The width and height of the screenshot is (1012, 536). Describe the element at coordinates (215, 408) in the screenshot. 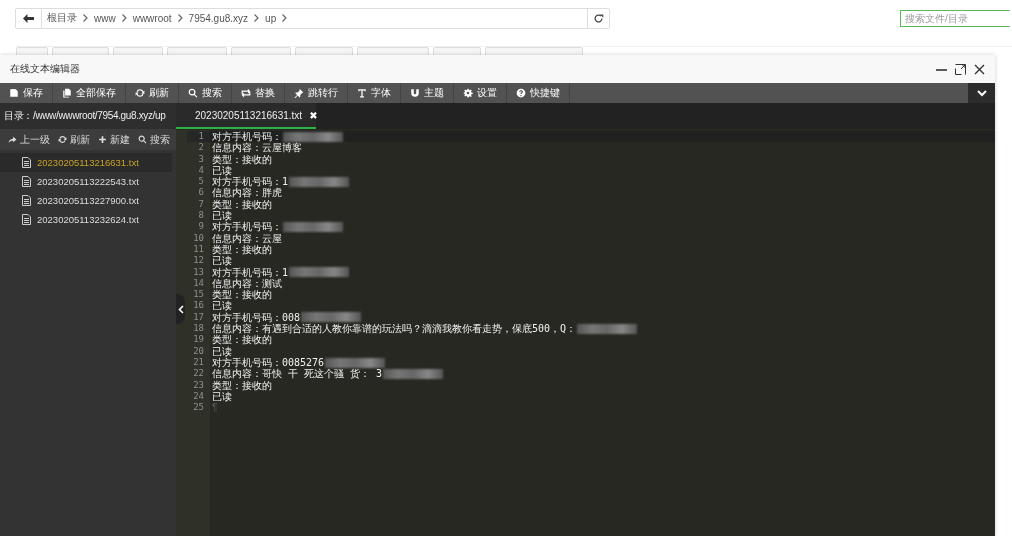

I see `code-line: ¶` at that location.